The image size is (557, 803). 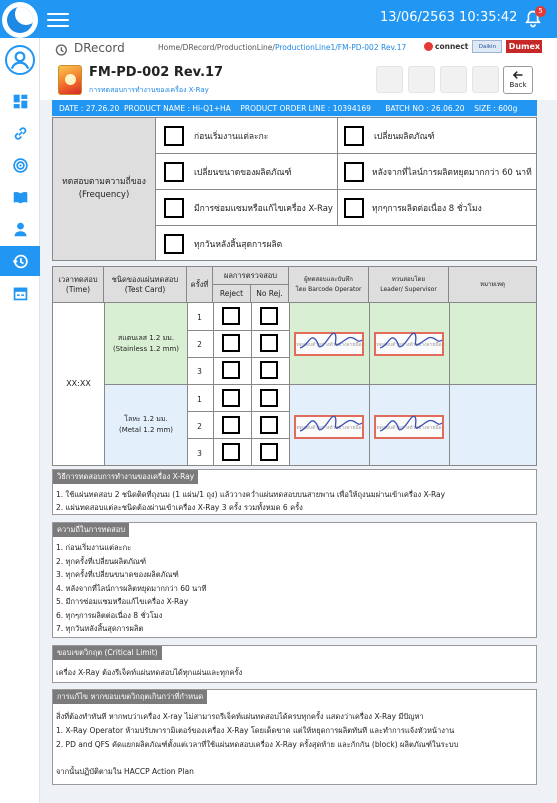 I want to click on date-value: 27.26.20, so click(x=102, y=108).